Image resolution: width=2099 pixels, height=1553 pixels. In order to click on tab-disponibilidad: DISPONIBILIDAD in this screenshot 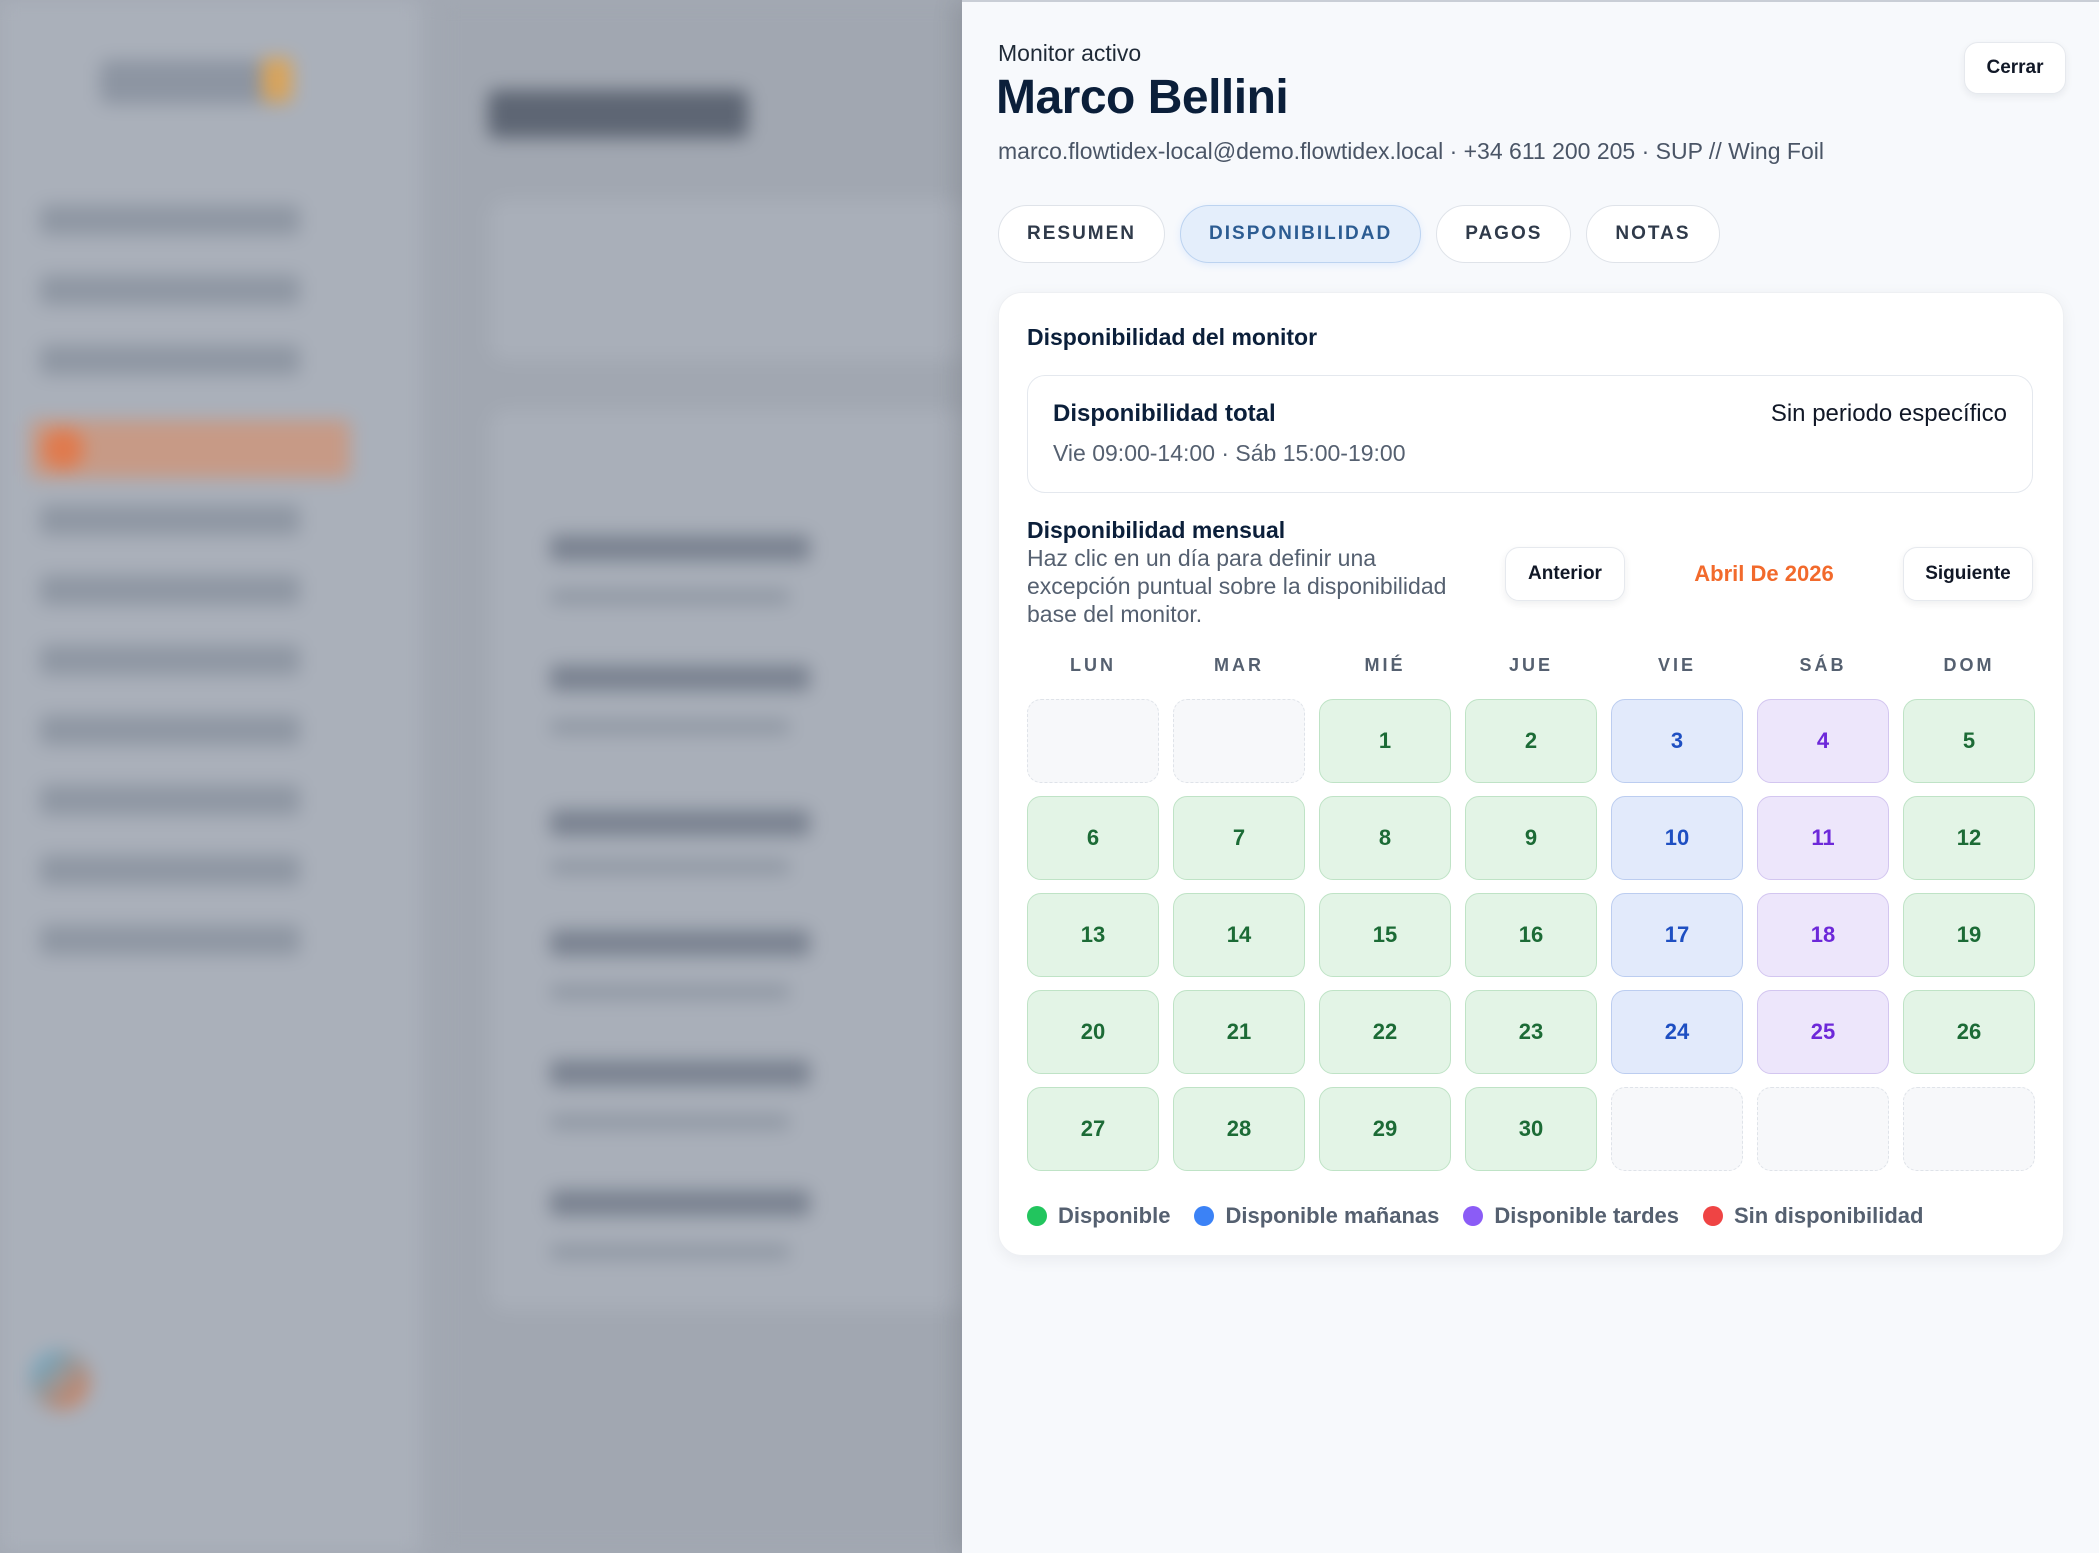, I will do `click(1301, 234)`.